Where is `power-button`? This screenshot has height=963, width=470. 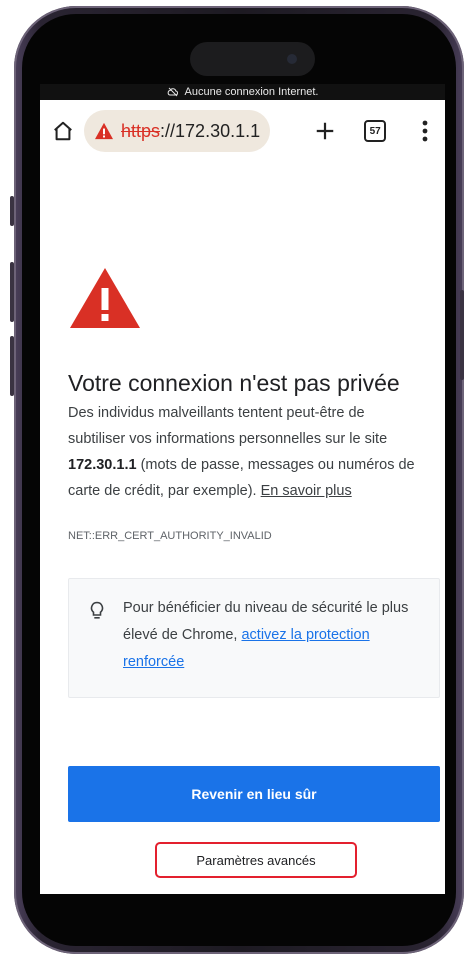 power-button is located at coordinates (462, 335).